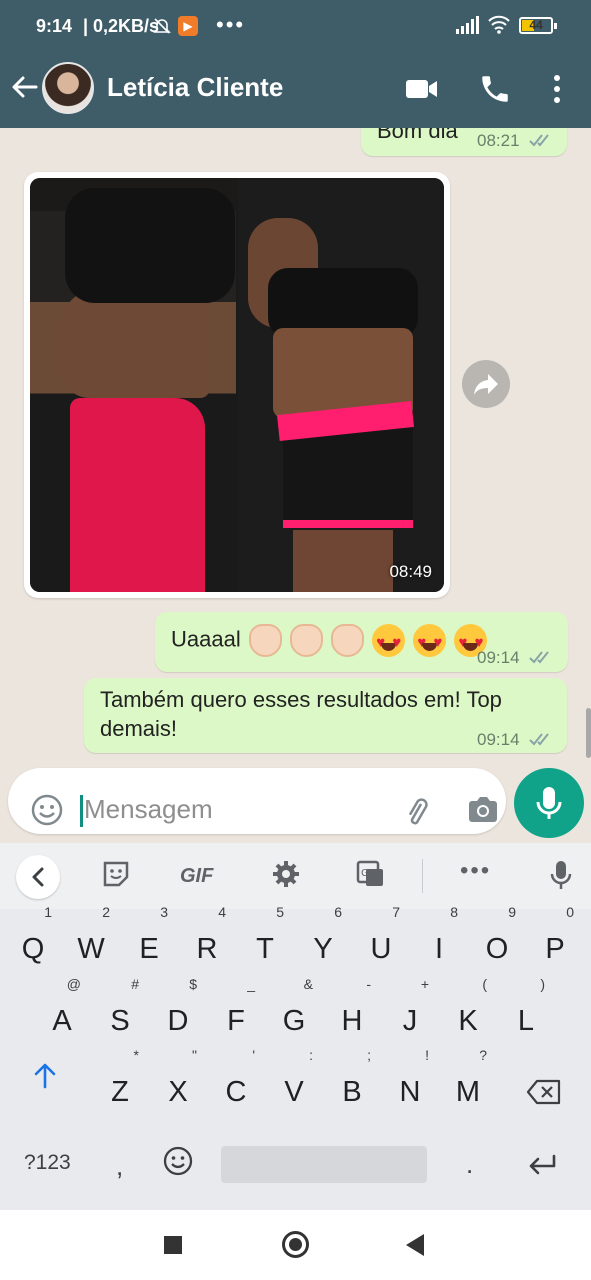 This screenshot has width=591, height=1280. What do you see at coordinates (410, 1014) in the screenshot?
I see `key-j: J +` at bounding box center [410, 1014].